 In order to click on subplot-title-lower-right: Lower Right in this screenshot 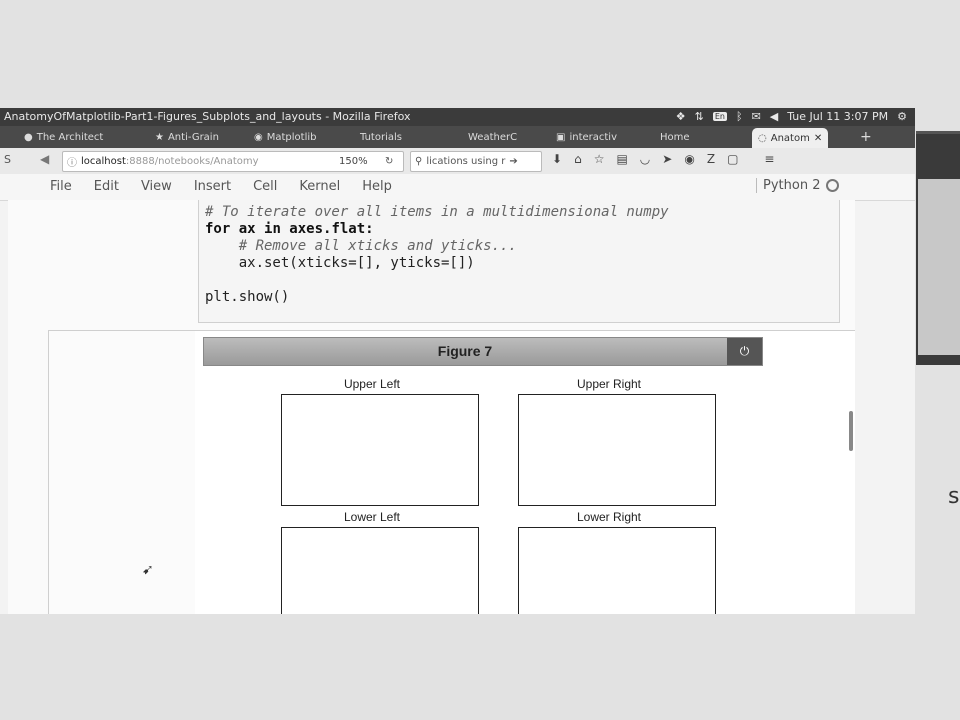, I will do `click(609, 517)`.